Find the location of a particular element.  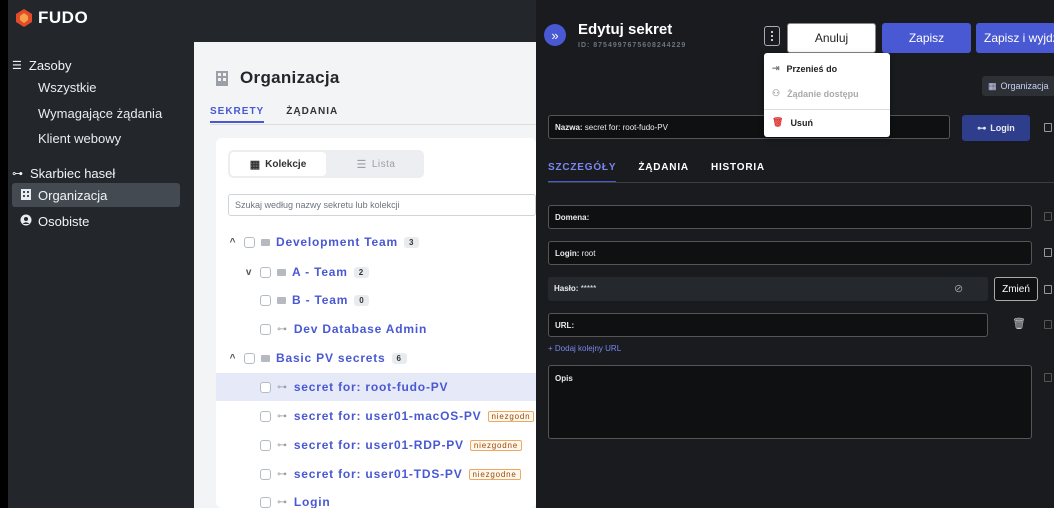

top-bar is located at coordinates (365, 21).